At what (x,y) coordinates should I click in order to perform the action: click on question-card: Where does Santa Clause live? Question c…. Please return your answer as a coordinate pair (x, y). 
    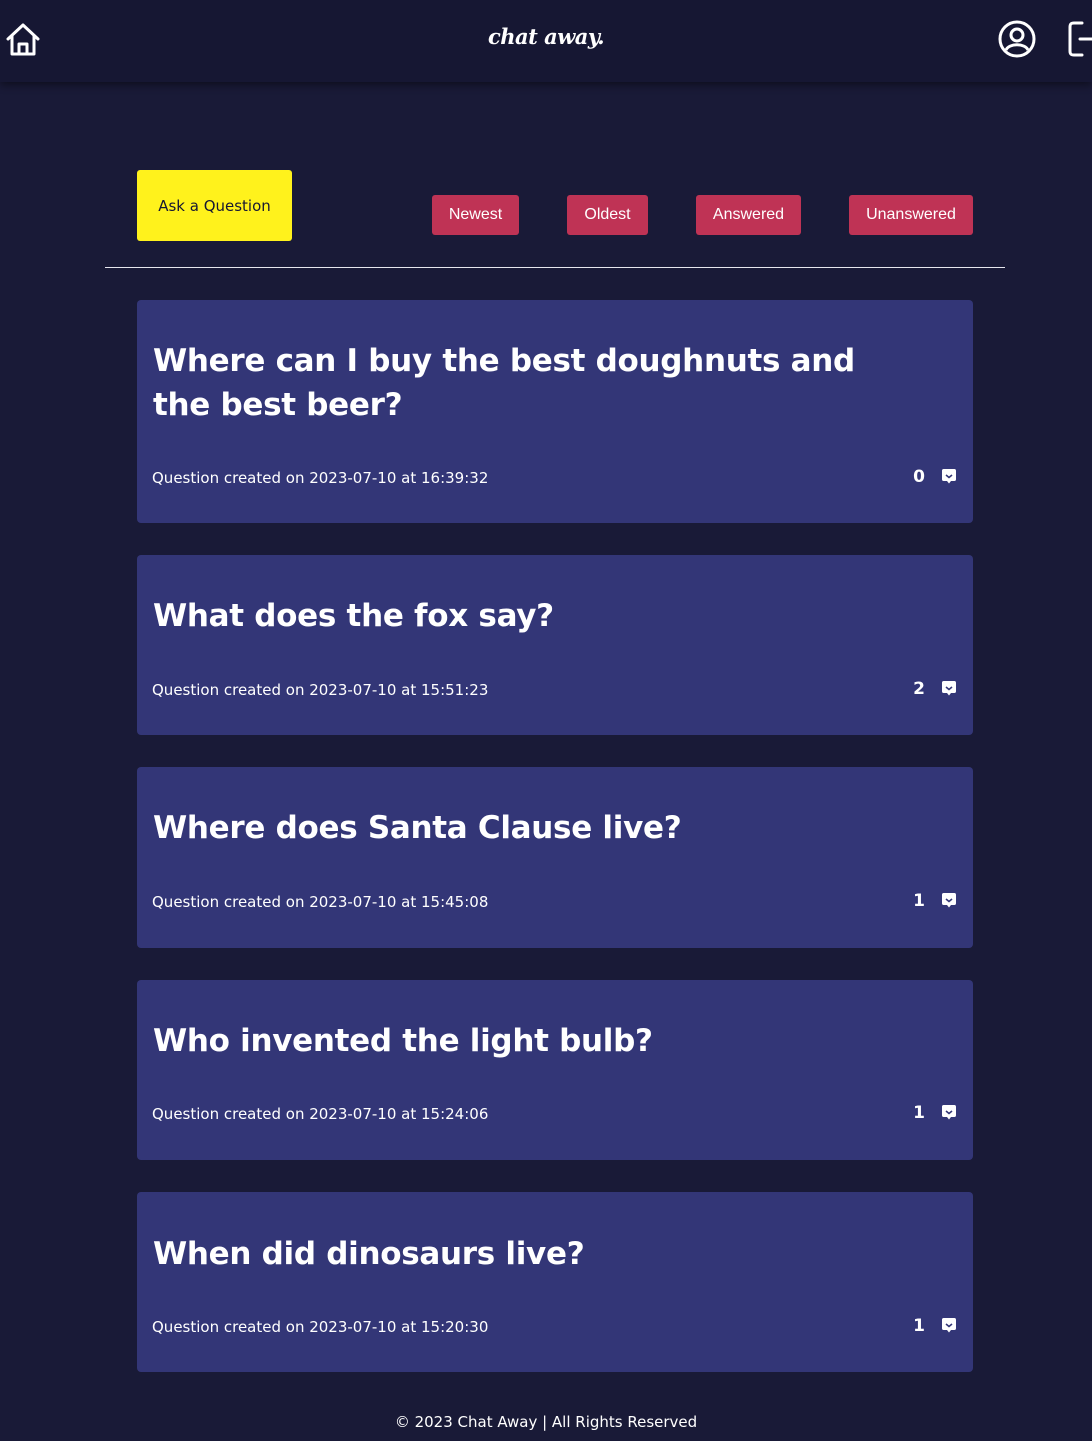
    Looking at the image, I should click on (555, 857).